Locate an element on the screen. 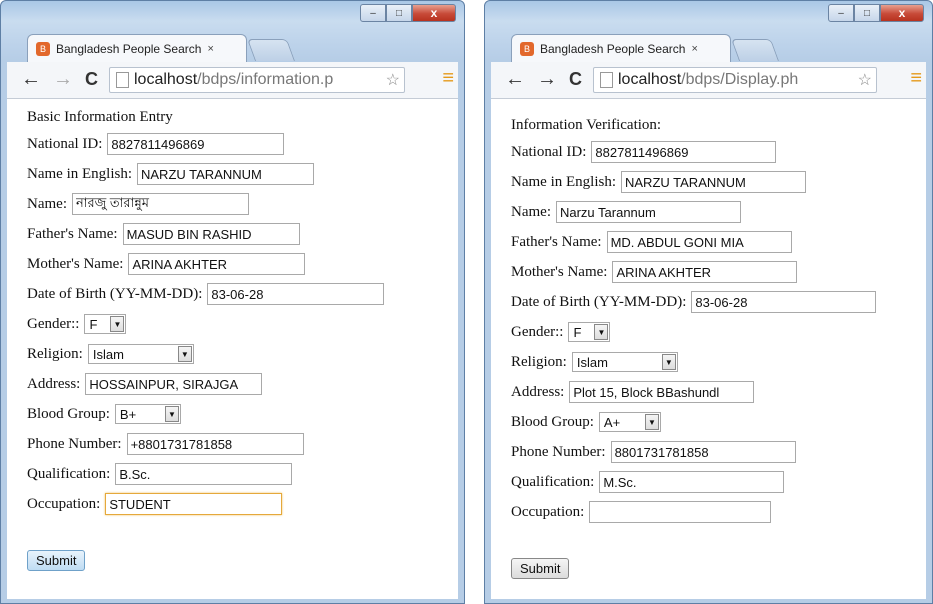  blood-group-value: A+ is located at coordinates (612, 422).